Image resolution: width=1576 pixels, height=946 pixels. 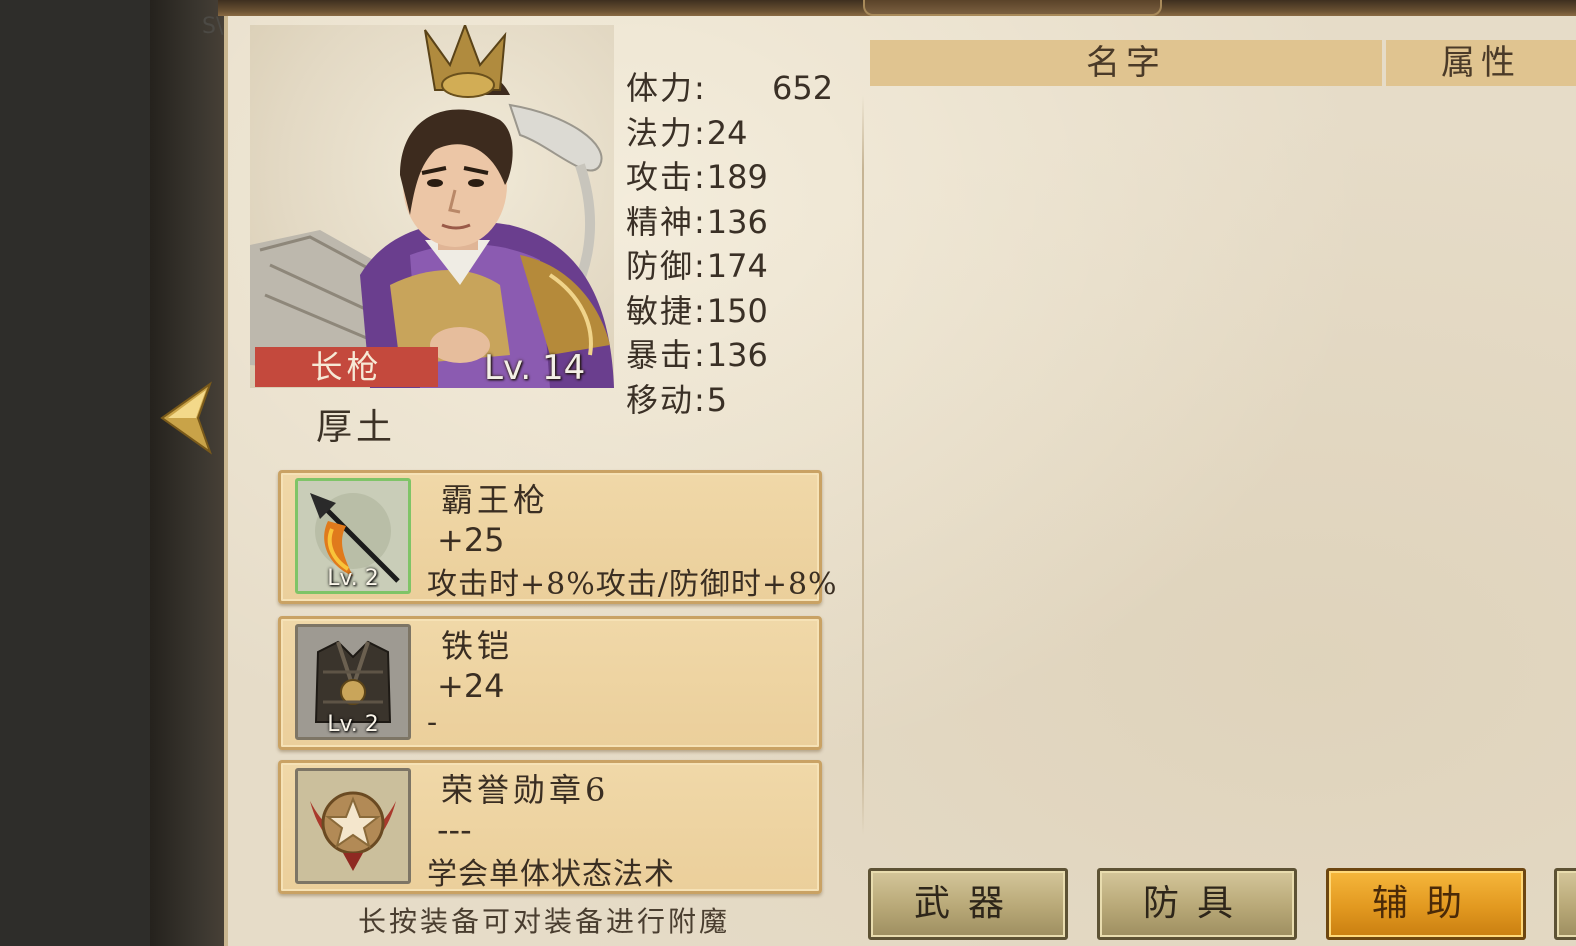 I want to click on equipment-slot-armor: Lv. 2 铁铠 +24 -, so click(x=550, y=683).